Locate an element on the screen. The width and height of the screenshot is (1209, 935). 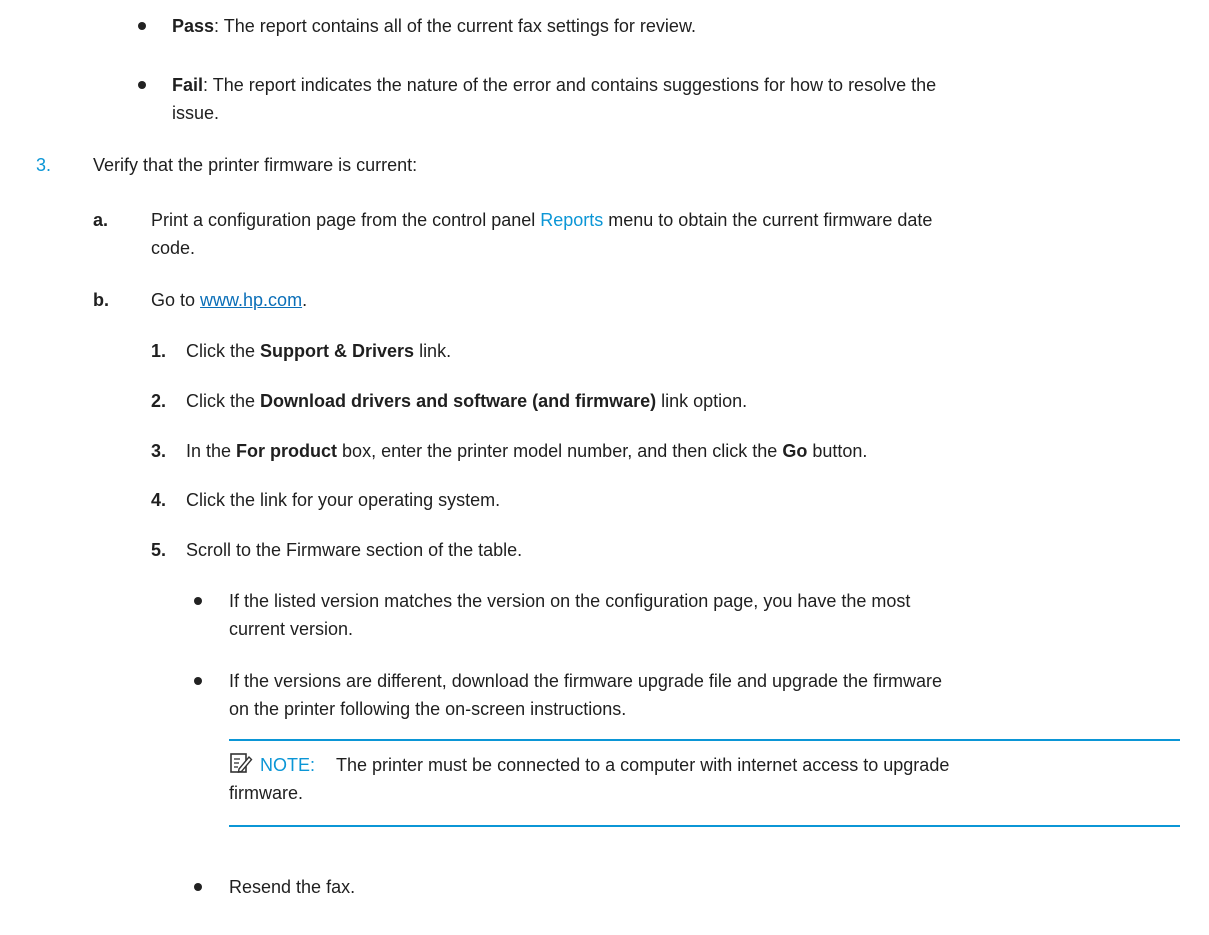
item-4-num: 4. is located at coordinates (159, 500).